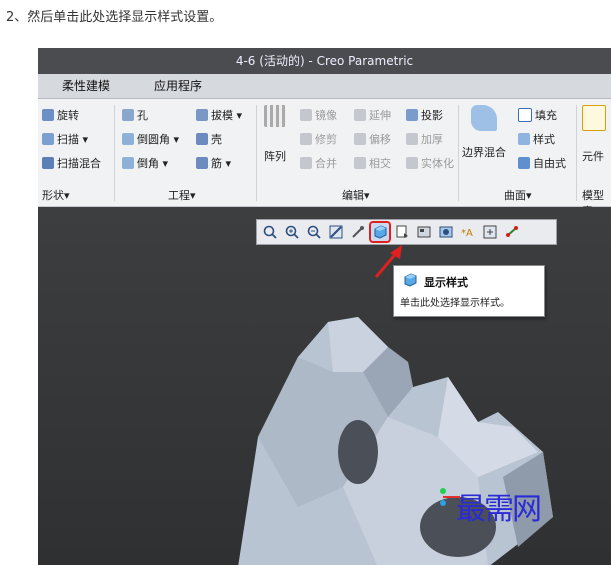 The height and width of the screenshot is (565, 611). What do you see at coordinates (360, 163) in the screenshot?
I see `intersect-icon` at bounding box center [360, 163].